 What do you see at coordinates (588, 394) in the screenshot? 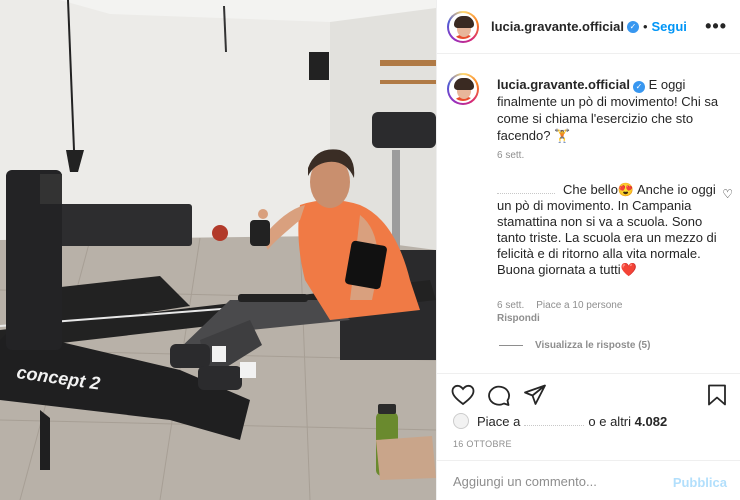
I see `action-bar` at bounding box center [588, 394].